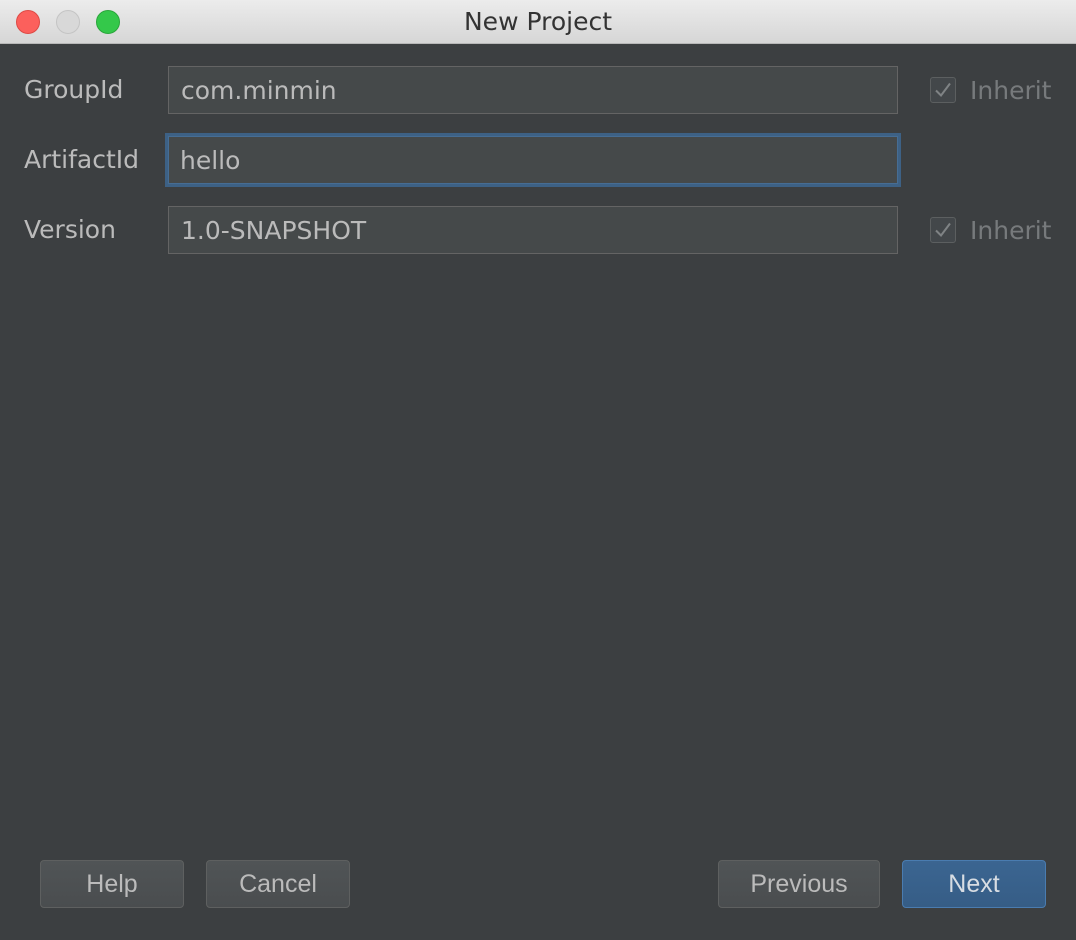 Image resolution: width=1076 pixels, height=940 pixels. I want to click on version-inherit-checkbox, so click(943, 230).